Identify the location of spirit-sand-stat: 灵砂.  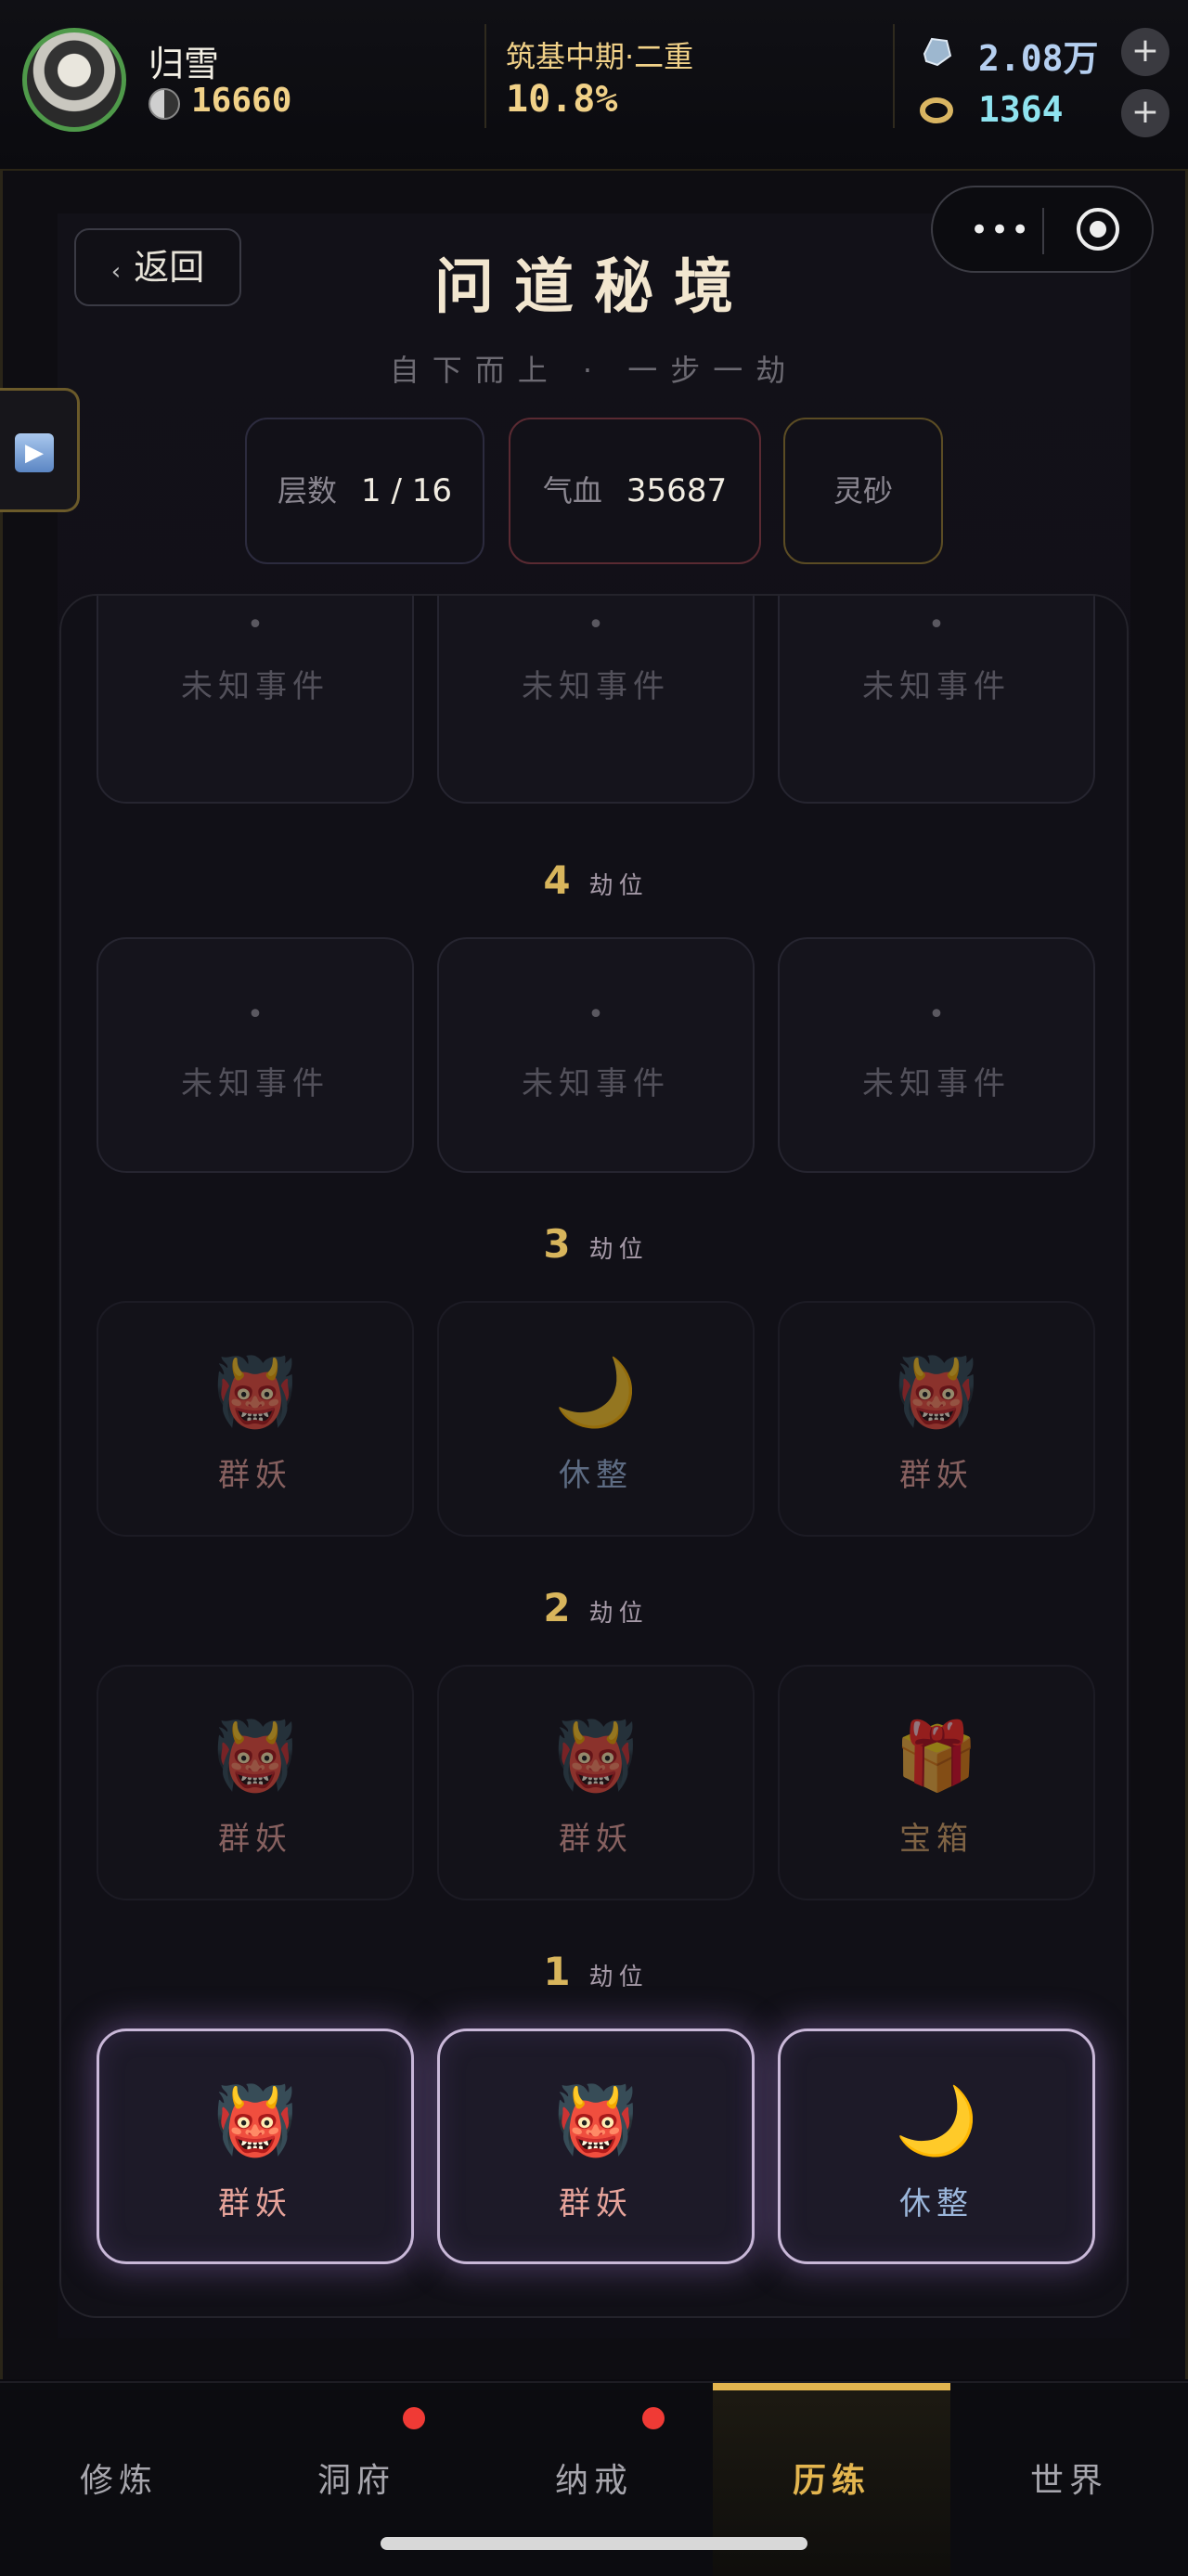
(863, 491).